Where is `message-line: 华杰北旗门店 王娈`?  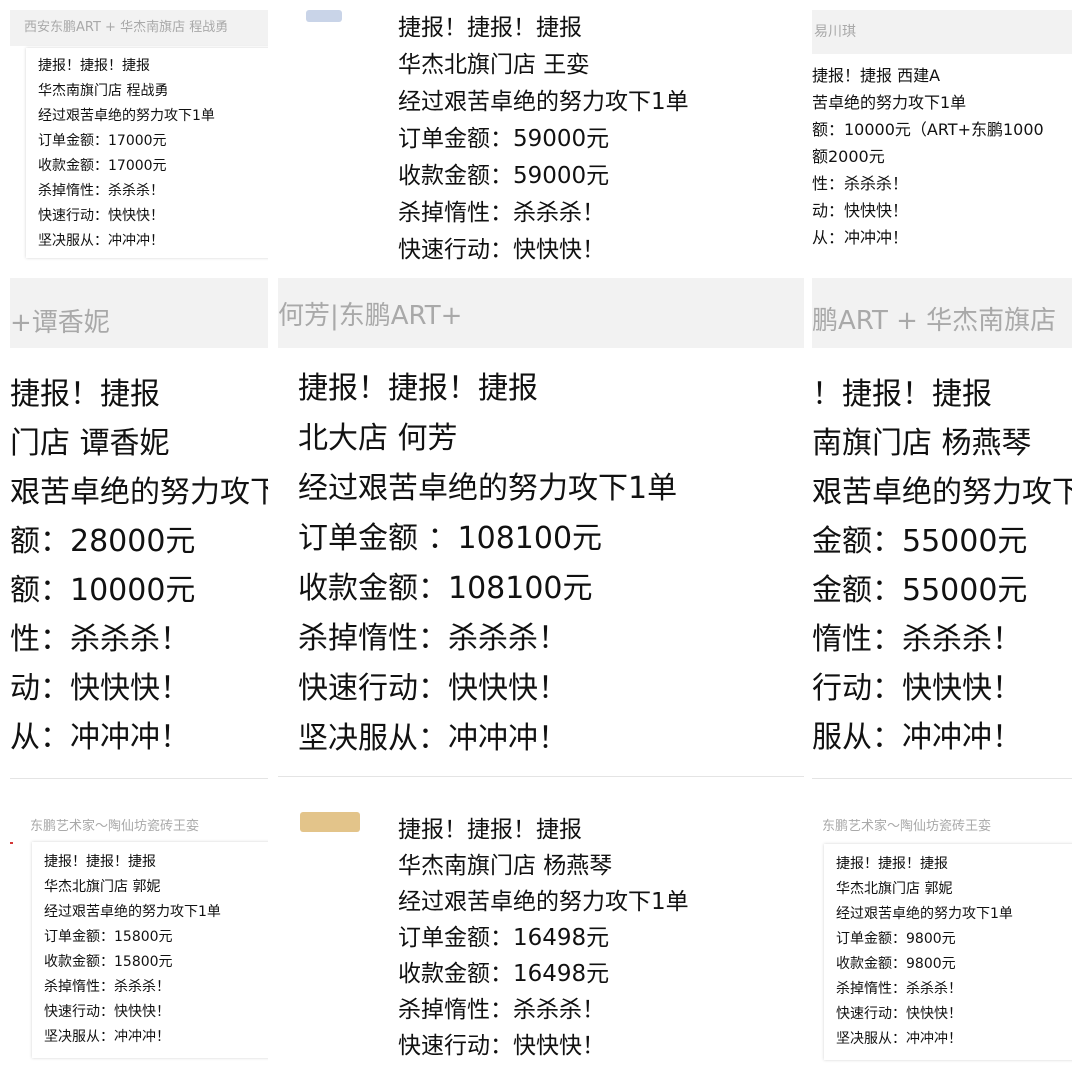 message-line: 华杰北旗门店 王娈 is located at coordinates (494, 65).